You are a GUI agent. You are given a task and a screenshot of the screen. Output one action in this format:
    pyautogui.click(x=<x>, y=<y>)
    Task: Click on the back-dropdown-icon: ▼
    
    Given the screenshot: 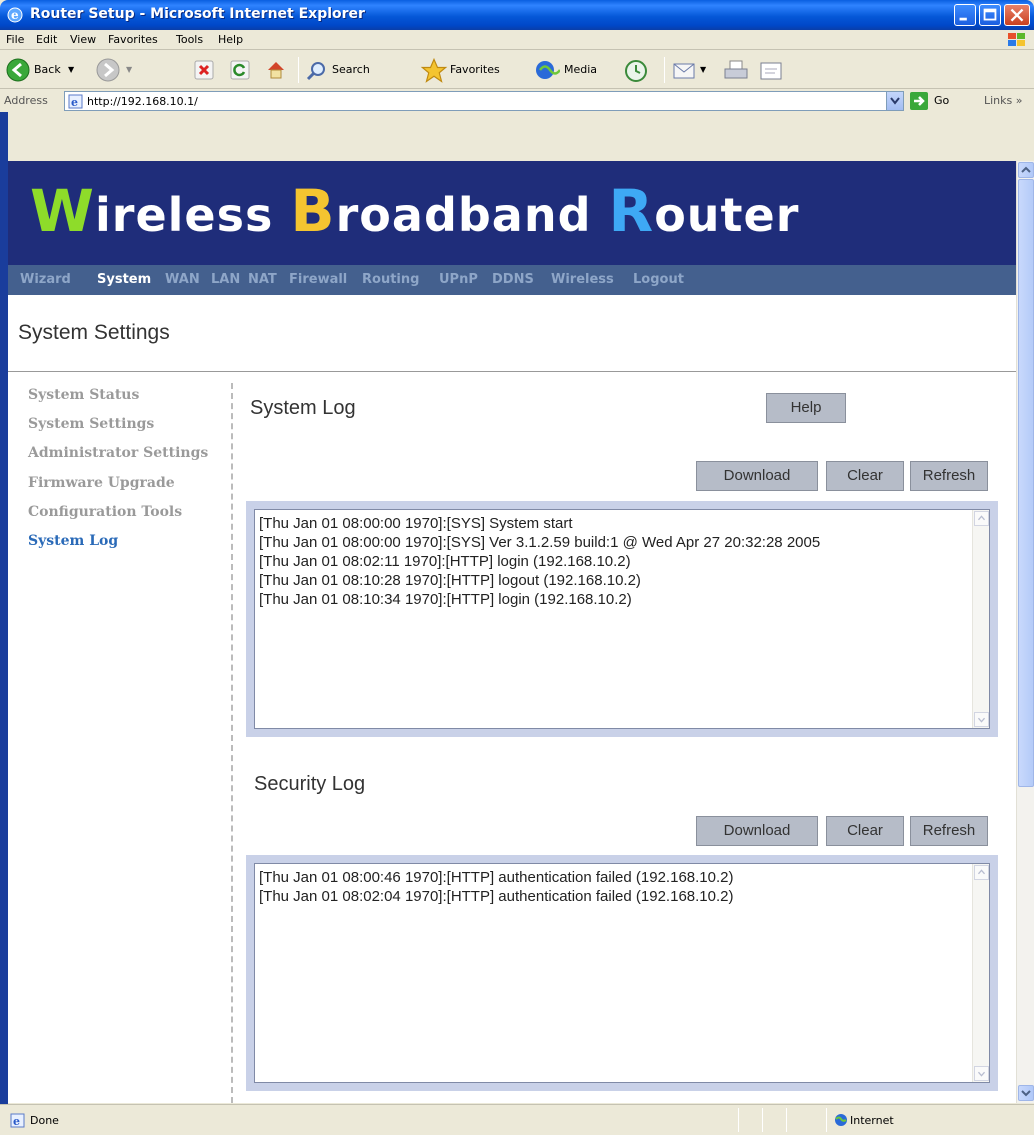 What is the action you would take?
    pyautogui.click(x=71, y=69)
    